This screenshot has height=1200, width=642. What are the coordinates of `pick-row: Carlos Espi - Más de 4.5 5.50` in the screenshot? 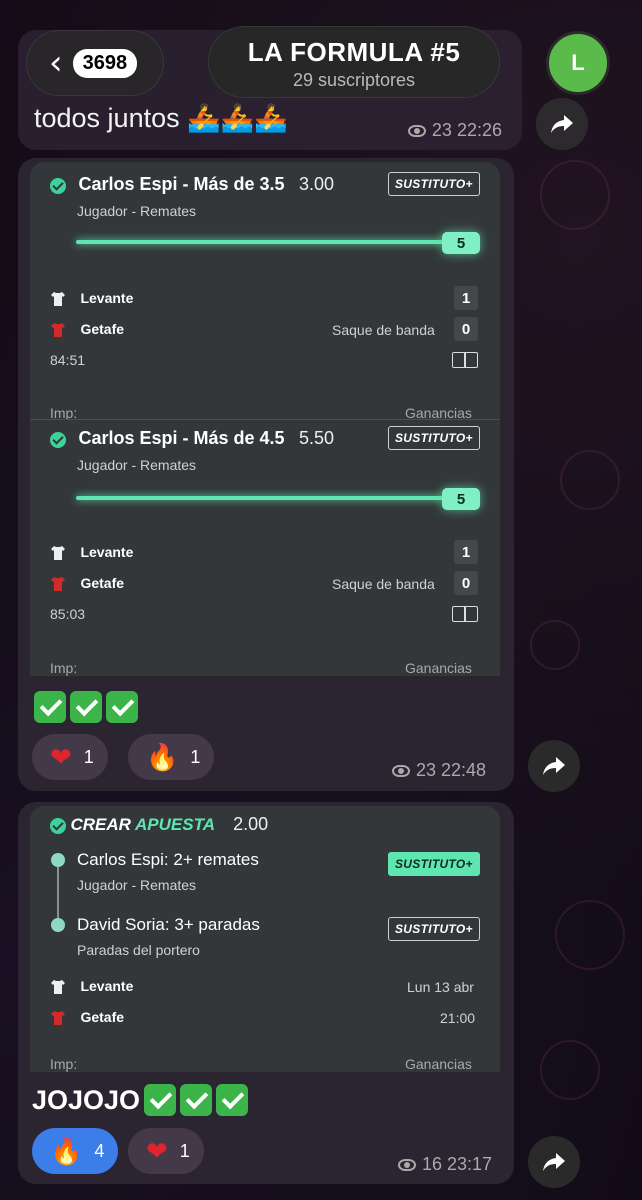 It's located at (192, 438).